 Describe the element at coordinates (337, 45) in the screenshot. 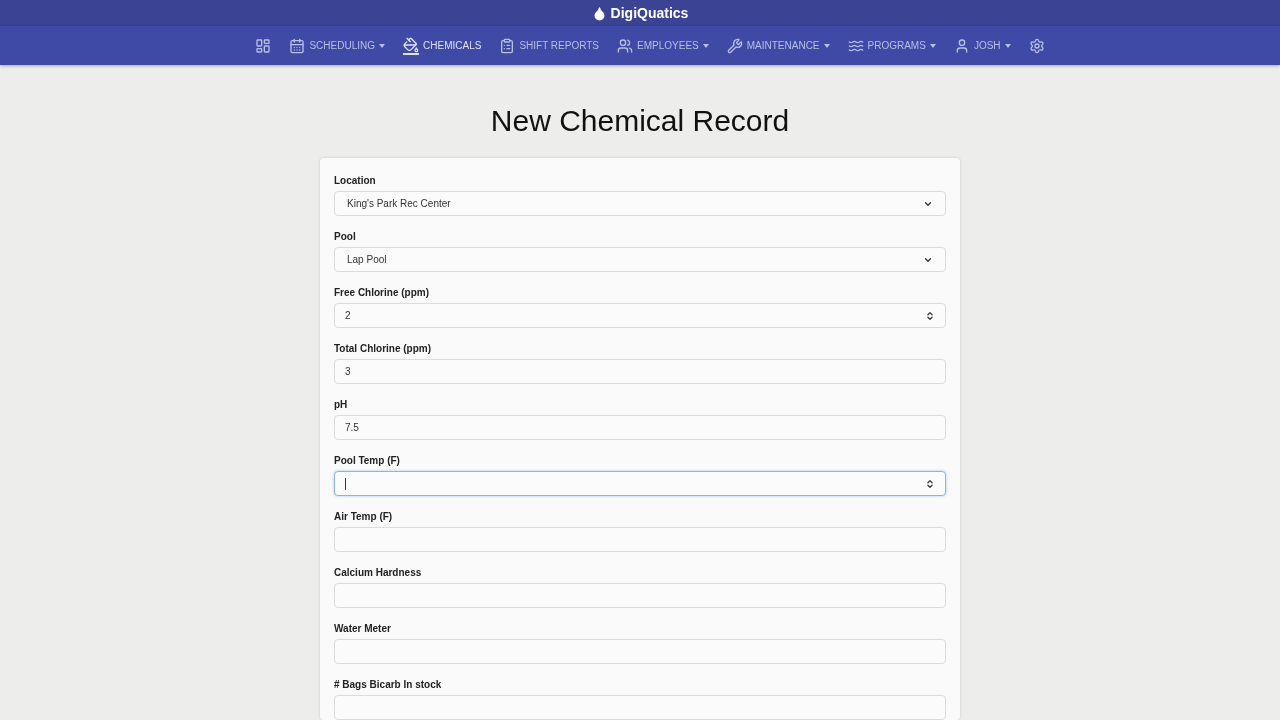

I see `nav-menu-item: SCHEDULING` at that location.